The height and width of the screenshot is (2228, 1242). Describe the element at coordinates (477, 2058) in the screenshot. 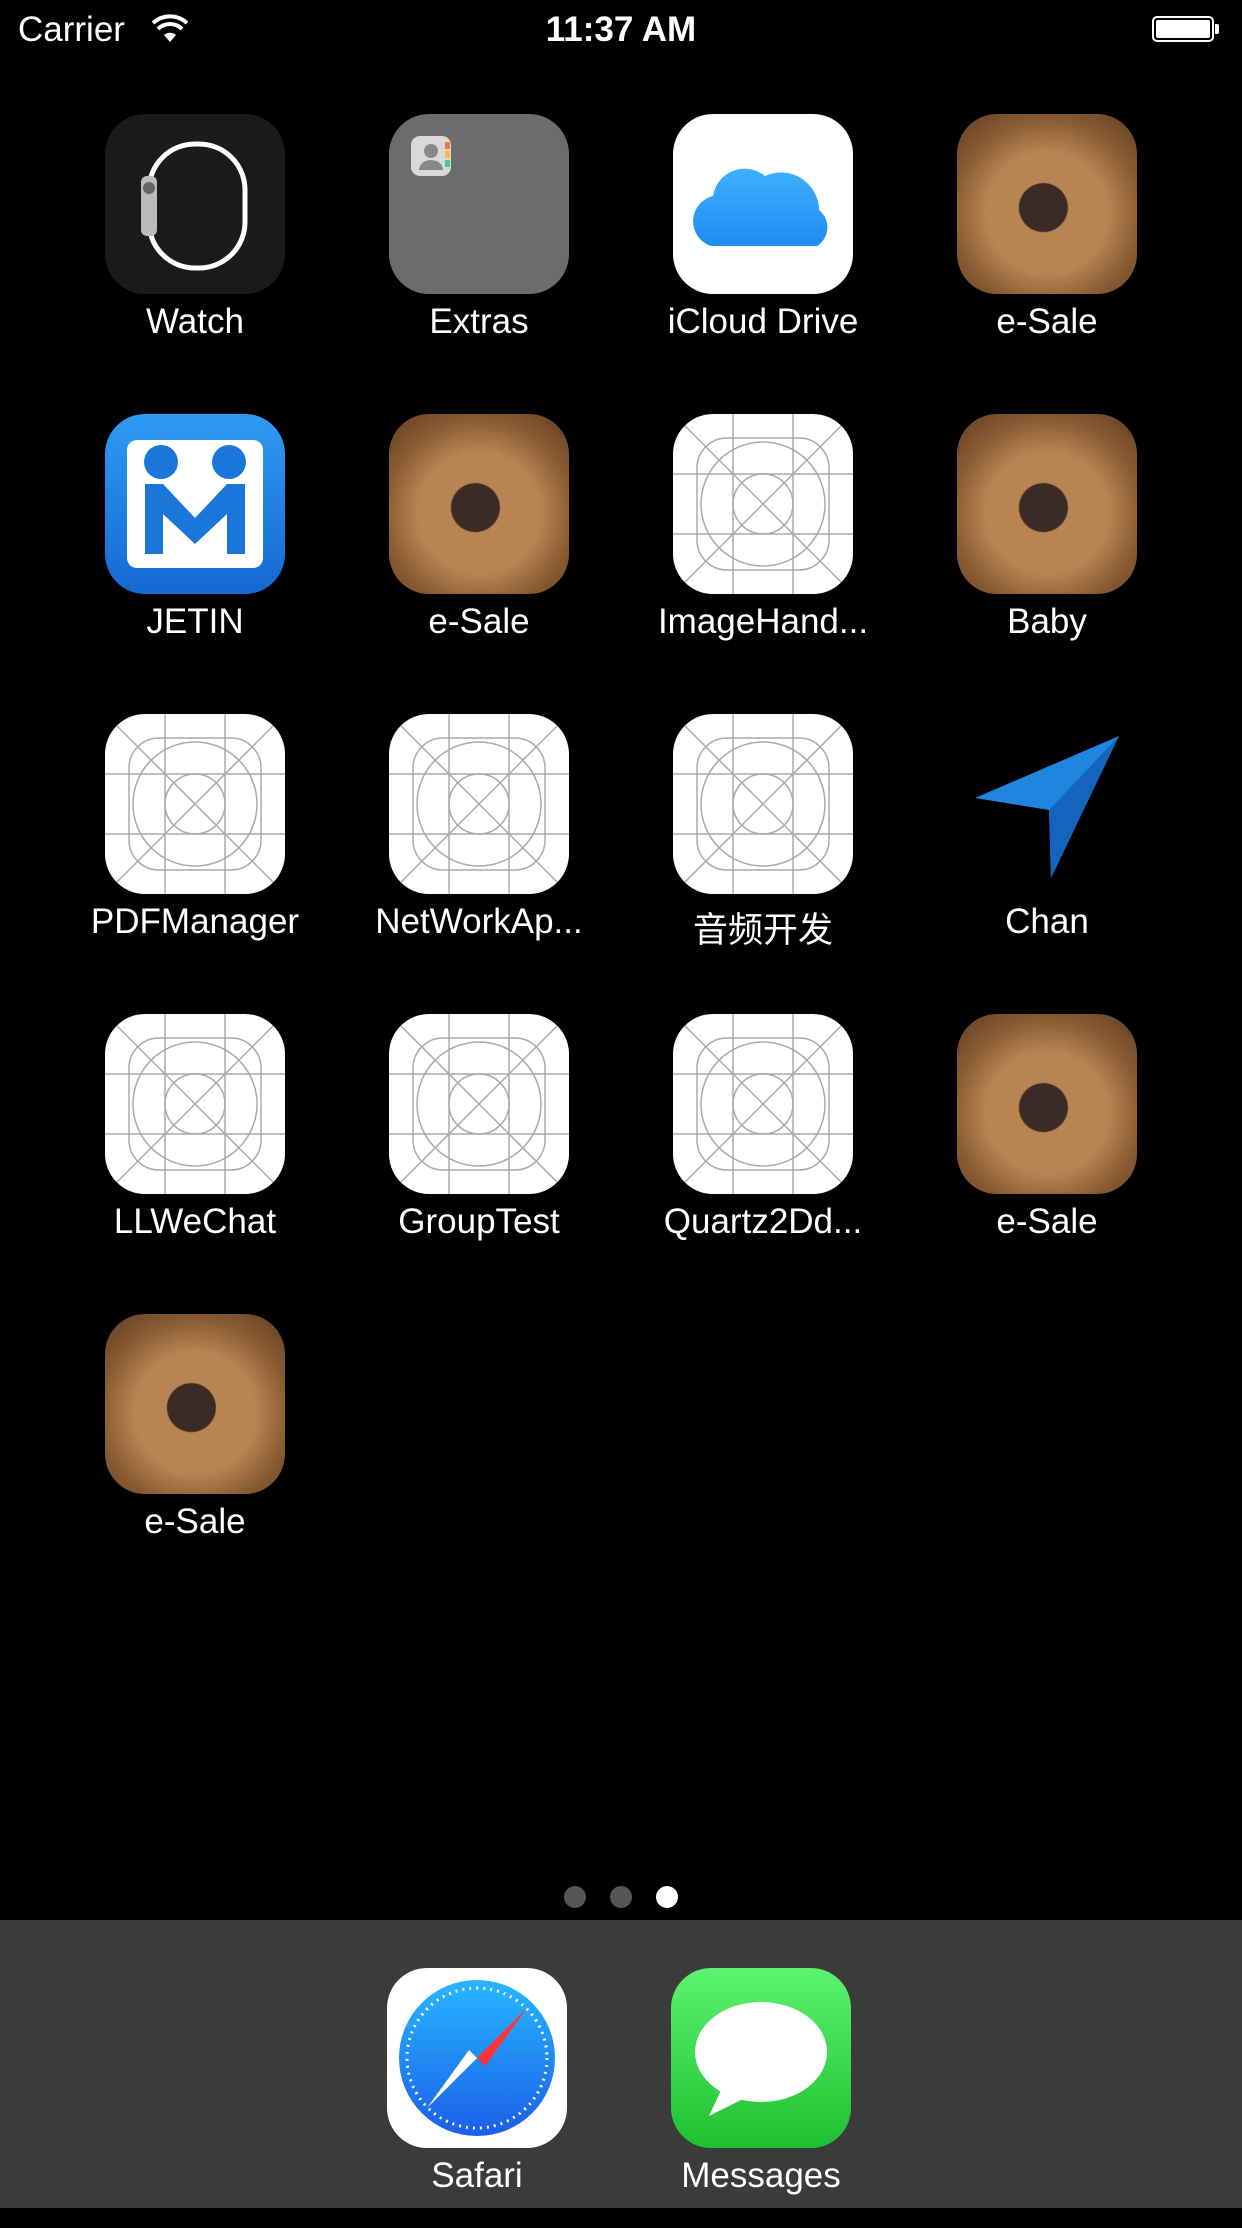

I see `safari-compass-icon` at that location.